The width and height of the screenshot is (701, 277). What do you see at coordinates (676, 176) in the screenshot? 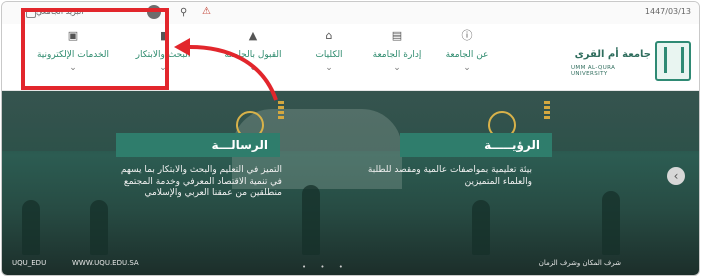
I see `slider-next-button: ‹` at bounding box center [676, 176].